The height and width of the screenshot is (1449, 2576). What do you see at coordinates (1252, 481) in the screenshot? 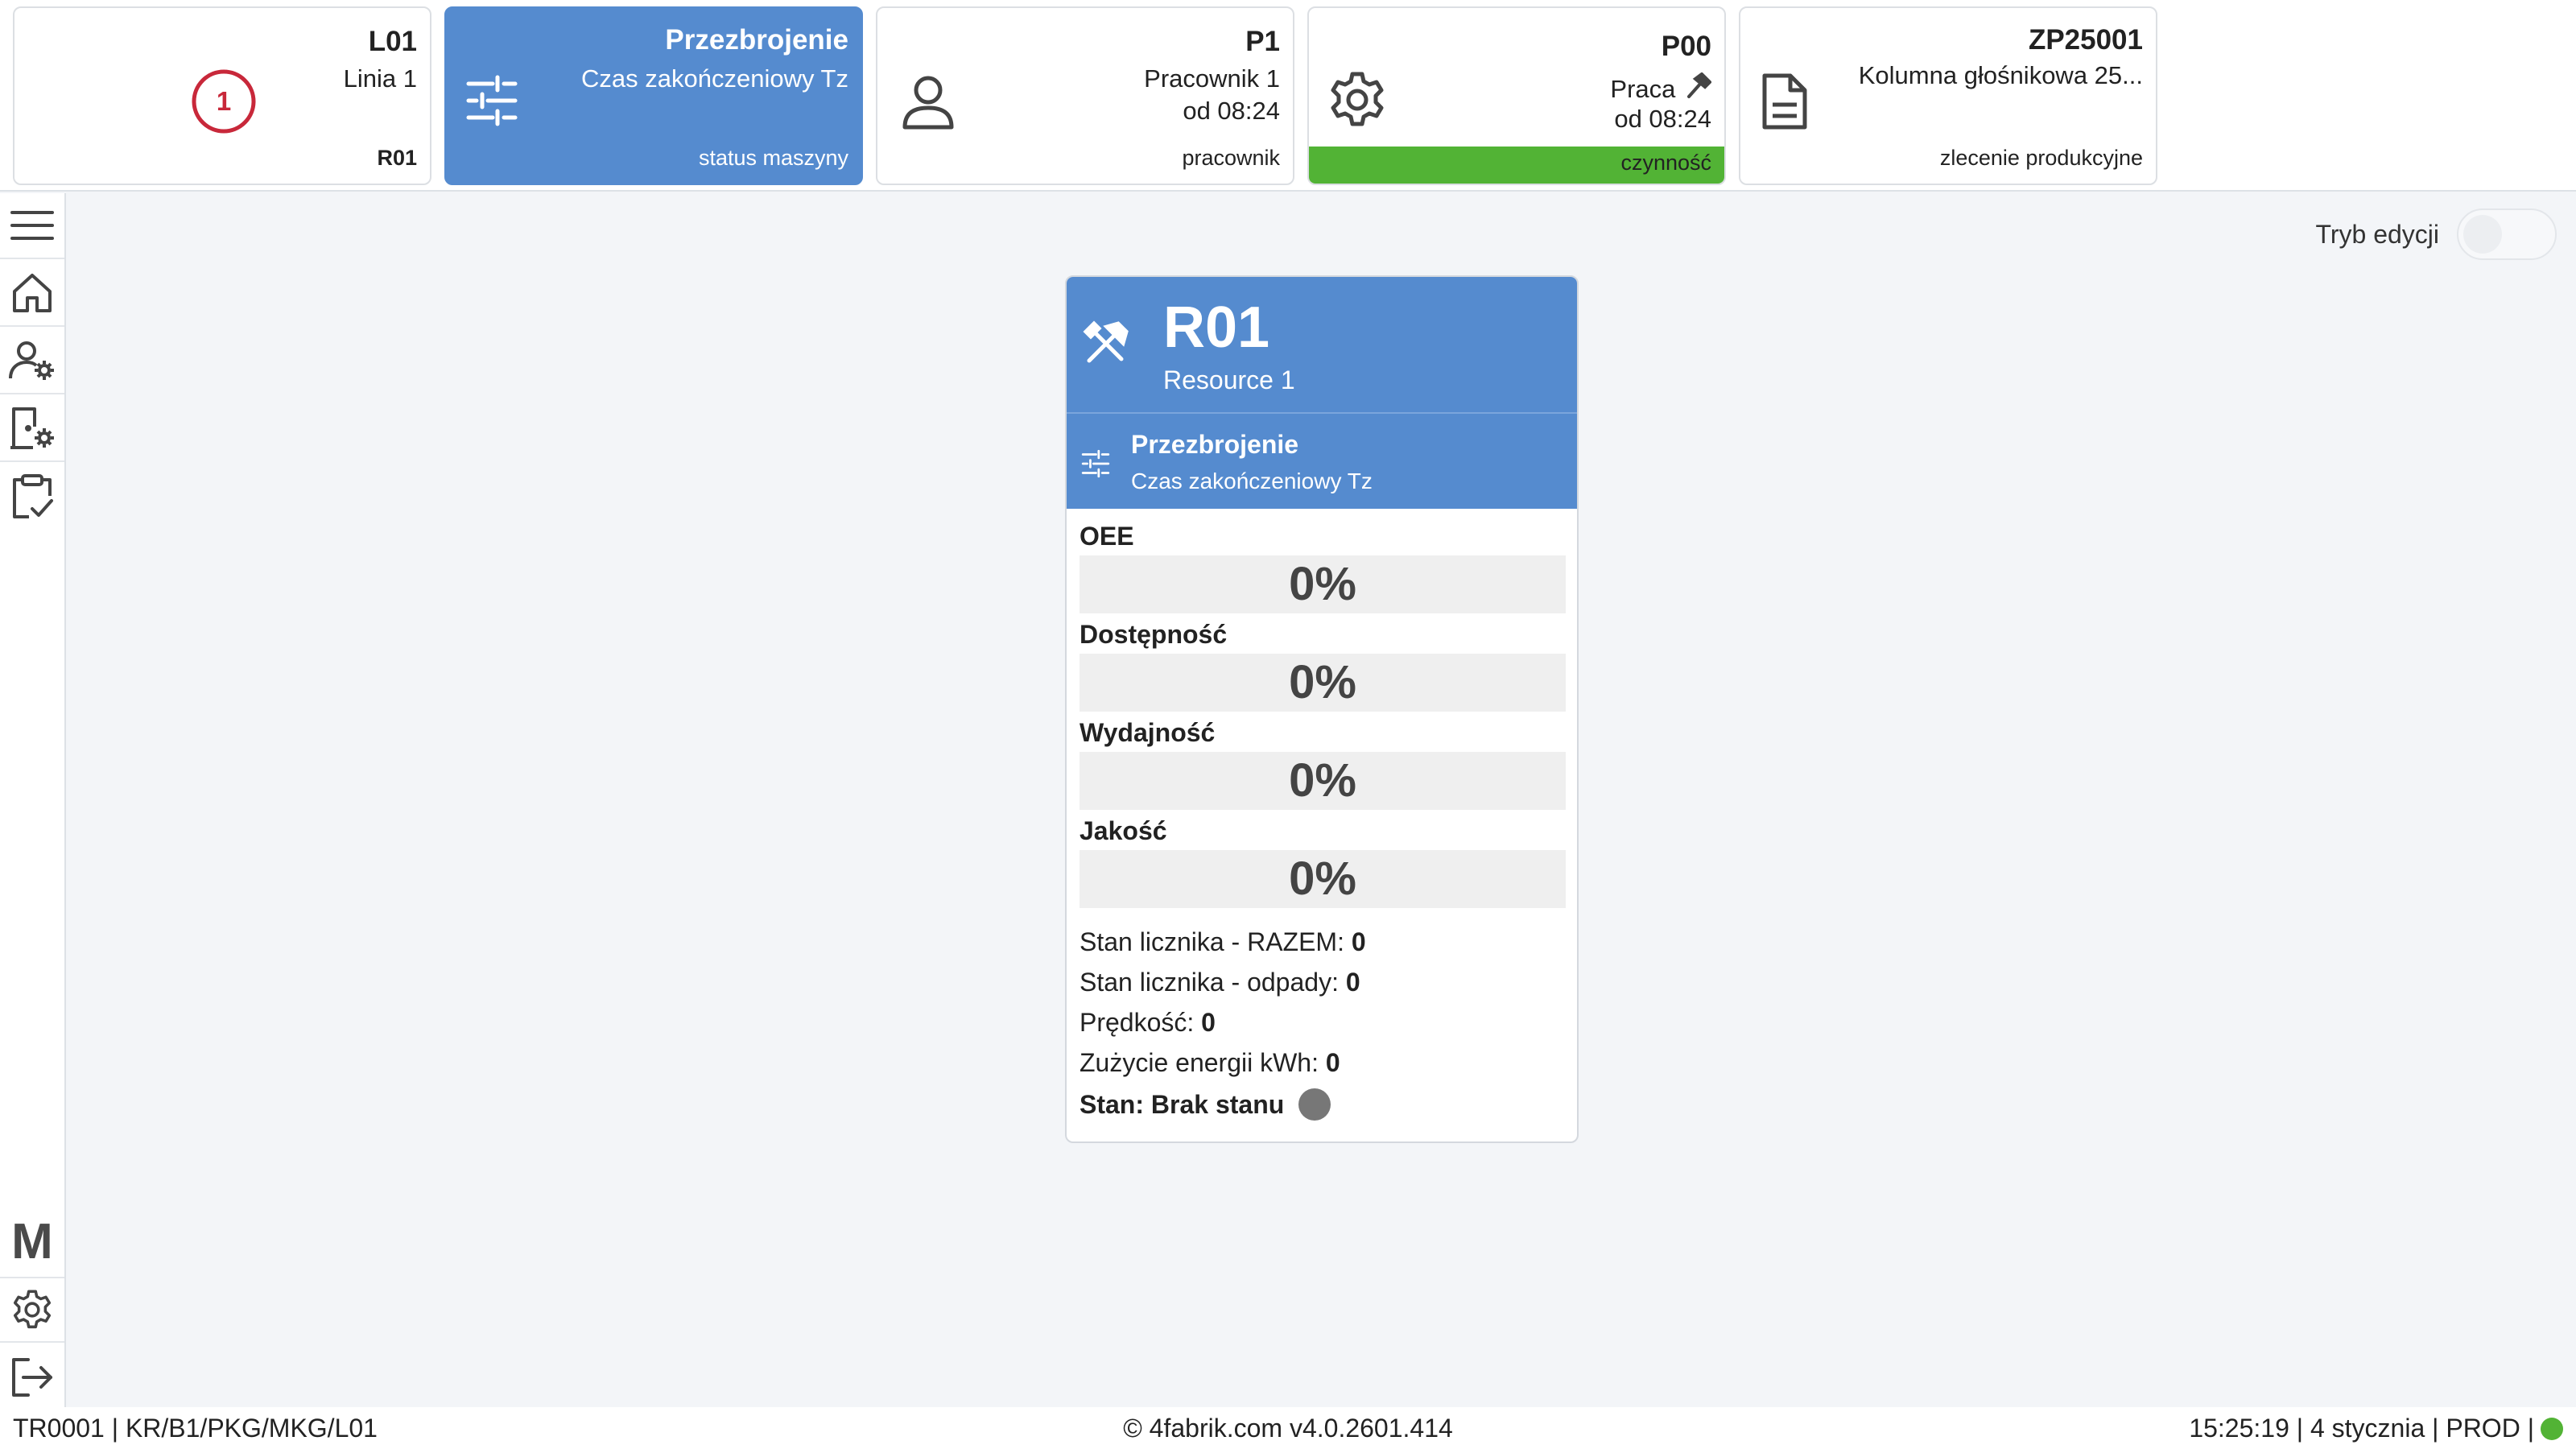
I see `resource-status-subtitle: Czas zakończeniowy Tz` at bounding box center [1252, 481].